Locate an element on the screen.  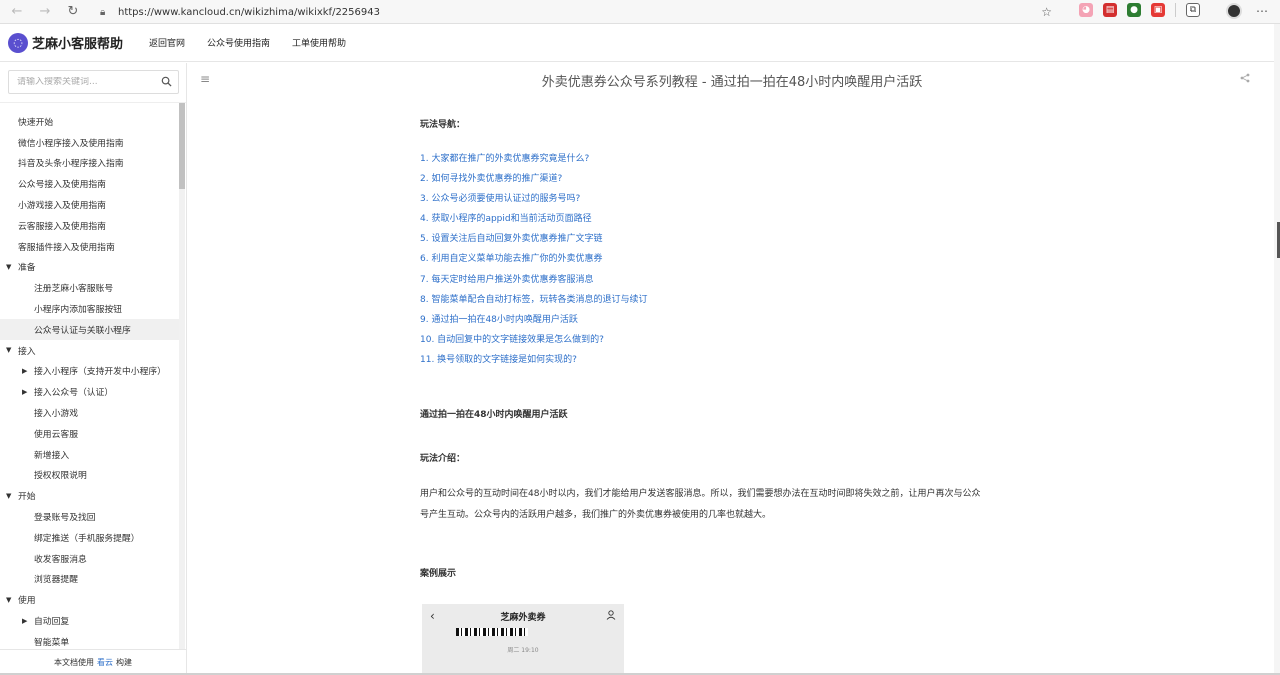
extension-cat-icon: ◕ is located at coordinates (1086, 10).